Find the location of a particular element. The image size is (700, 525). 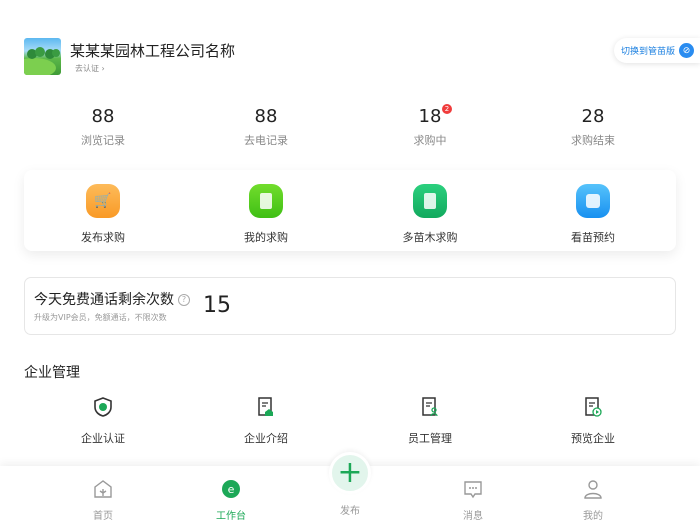

free-calls-title-text: 今天免费通话剩余次数 is located at coordinates (104, 300).